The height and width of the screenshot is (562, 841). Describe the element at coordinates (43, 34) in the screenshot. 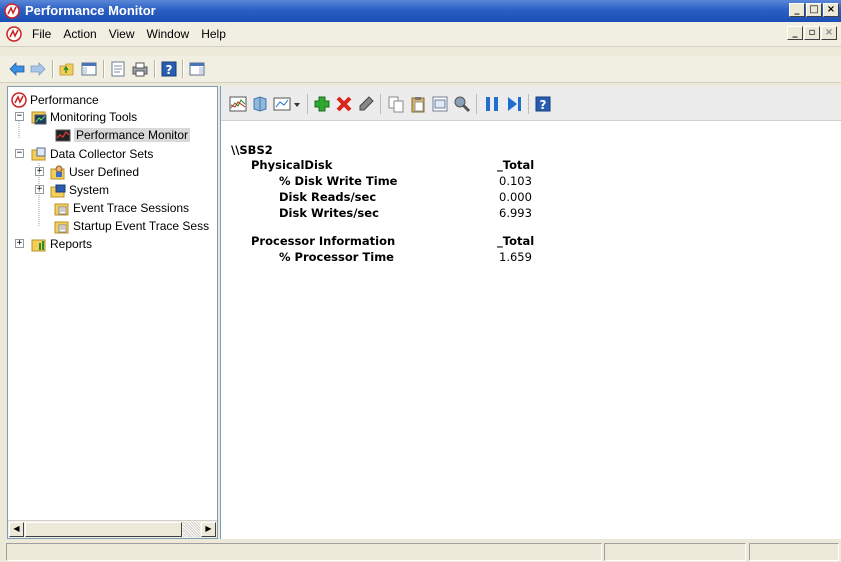

I see `menu-file: File` at that location.